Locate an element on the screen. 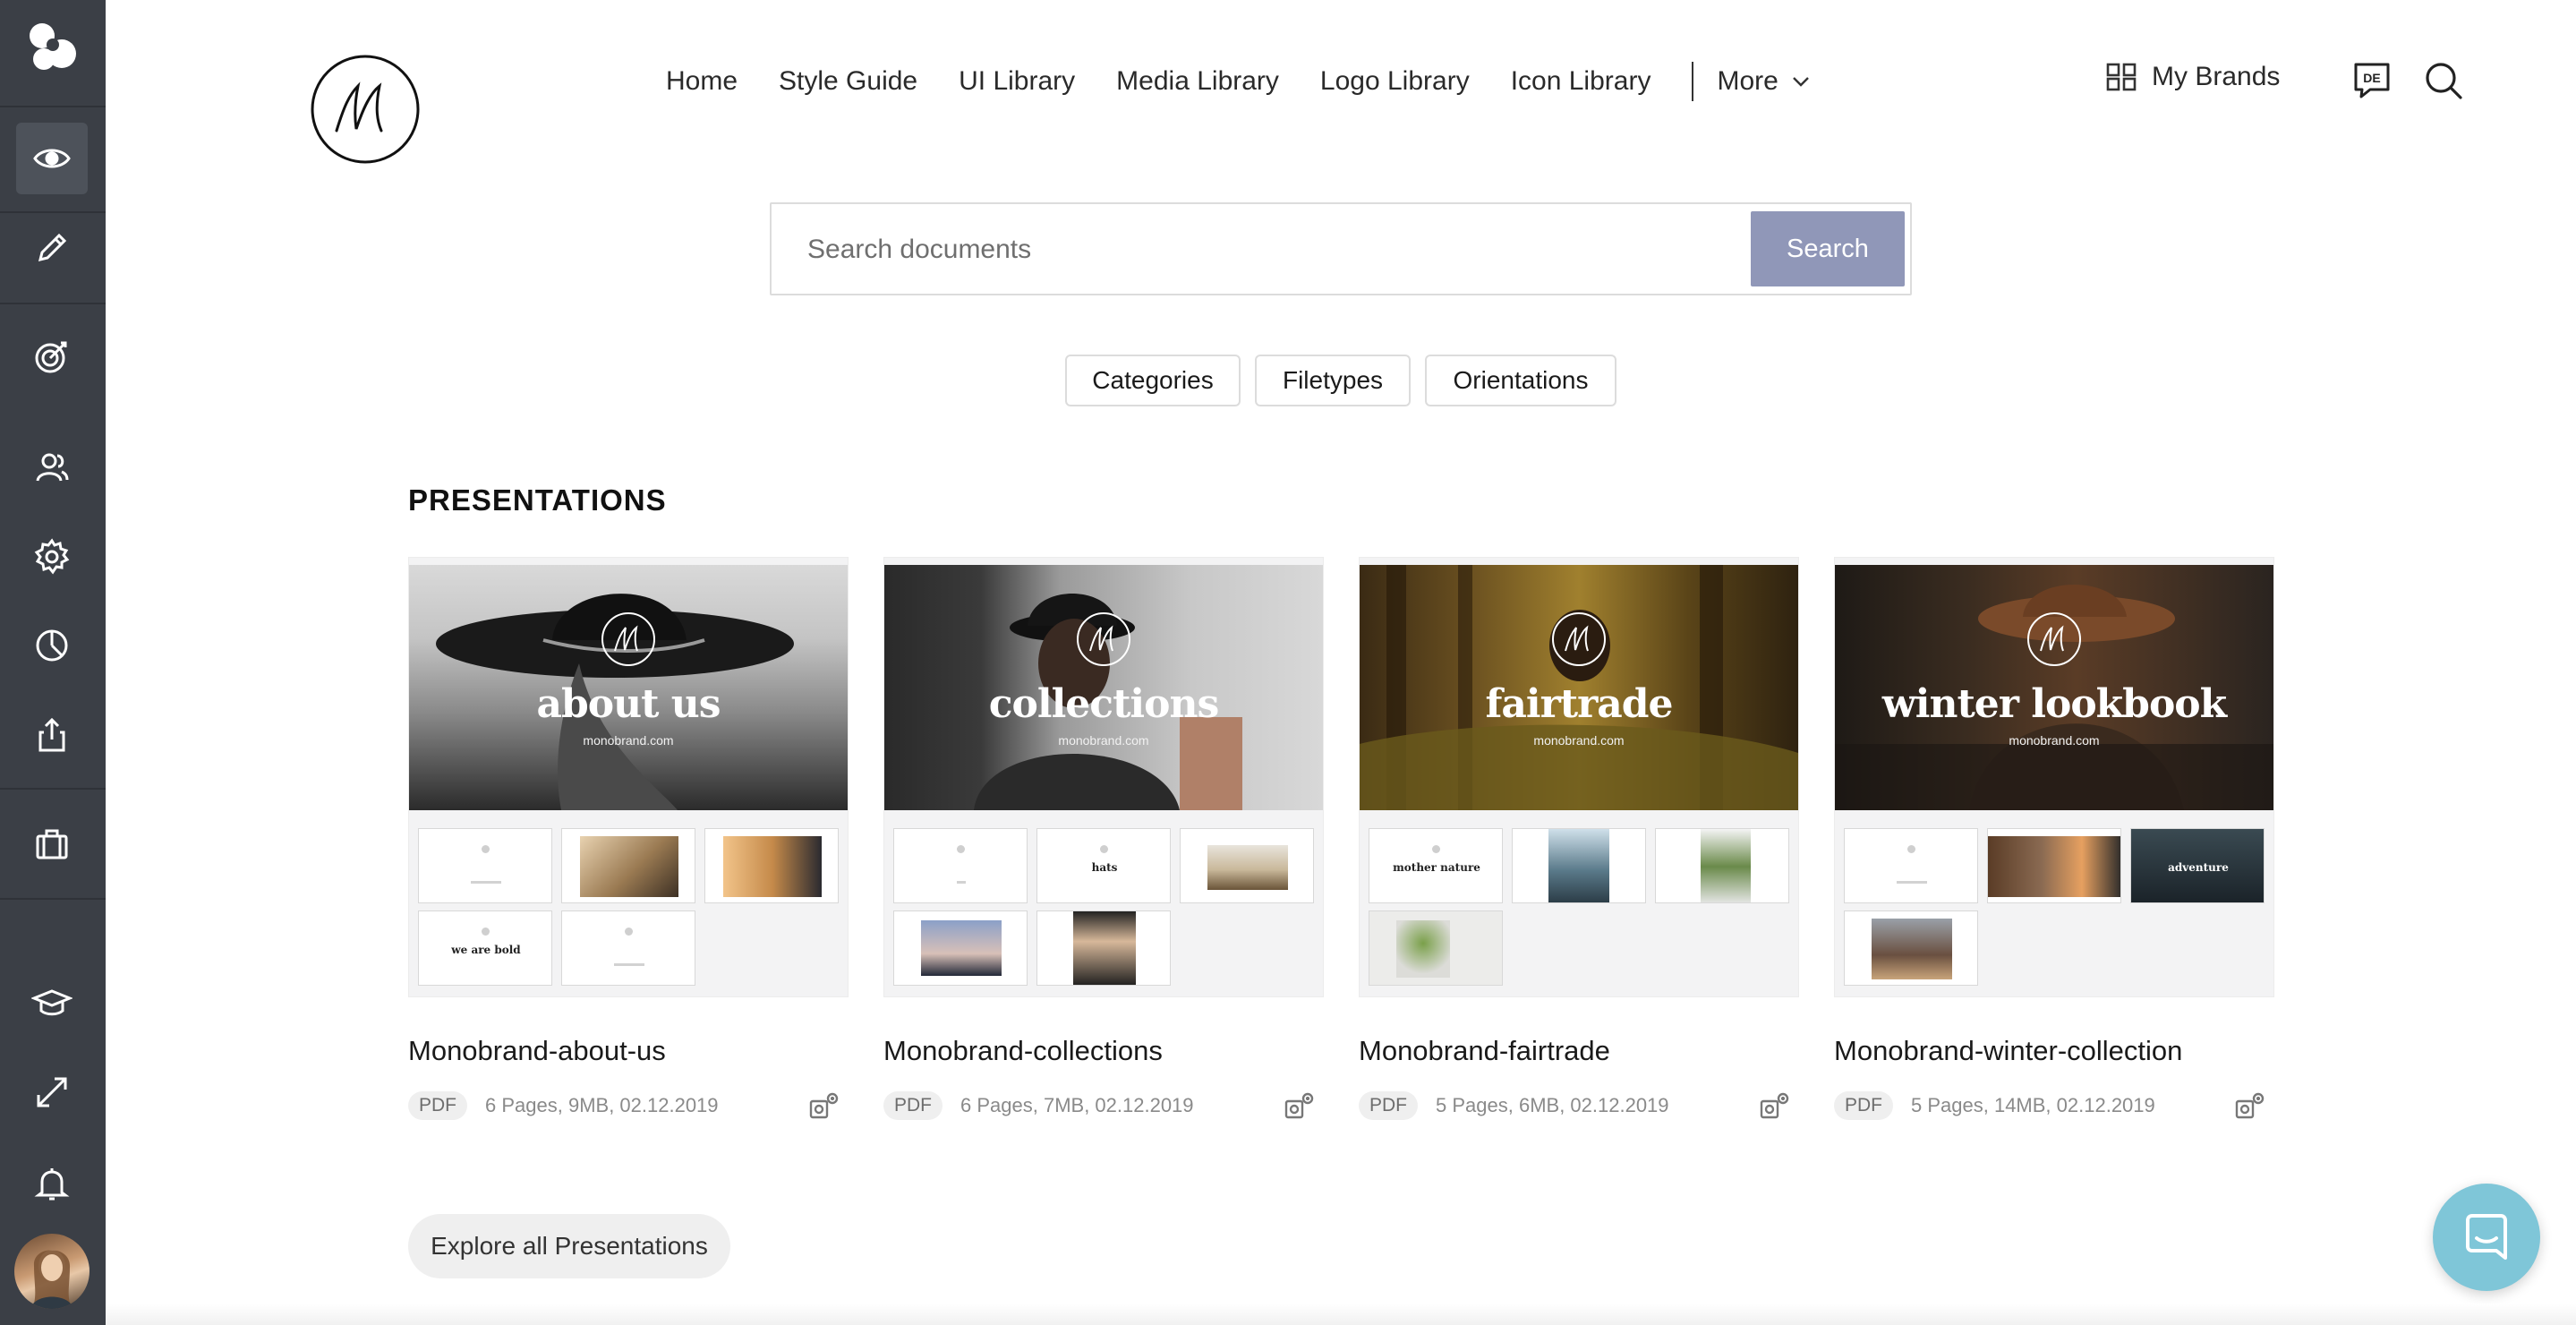 The height and width of the screenshot is (1325, 2576). briefcase-icon is located at coordinates (52, 844).